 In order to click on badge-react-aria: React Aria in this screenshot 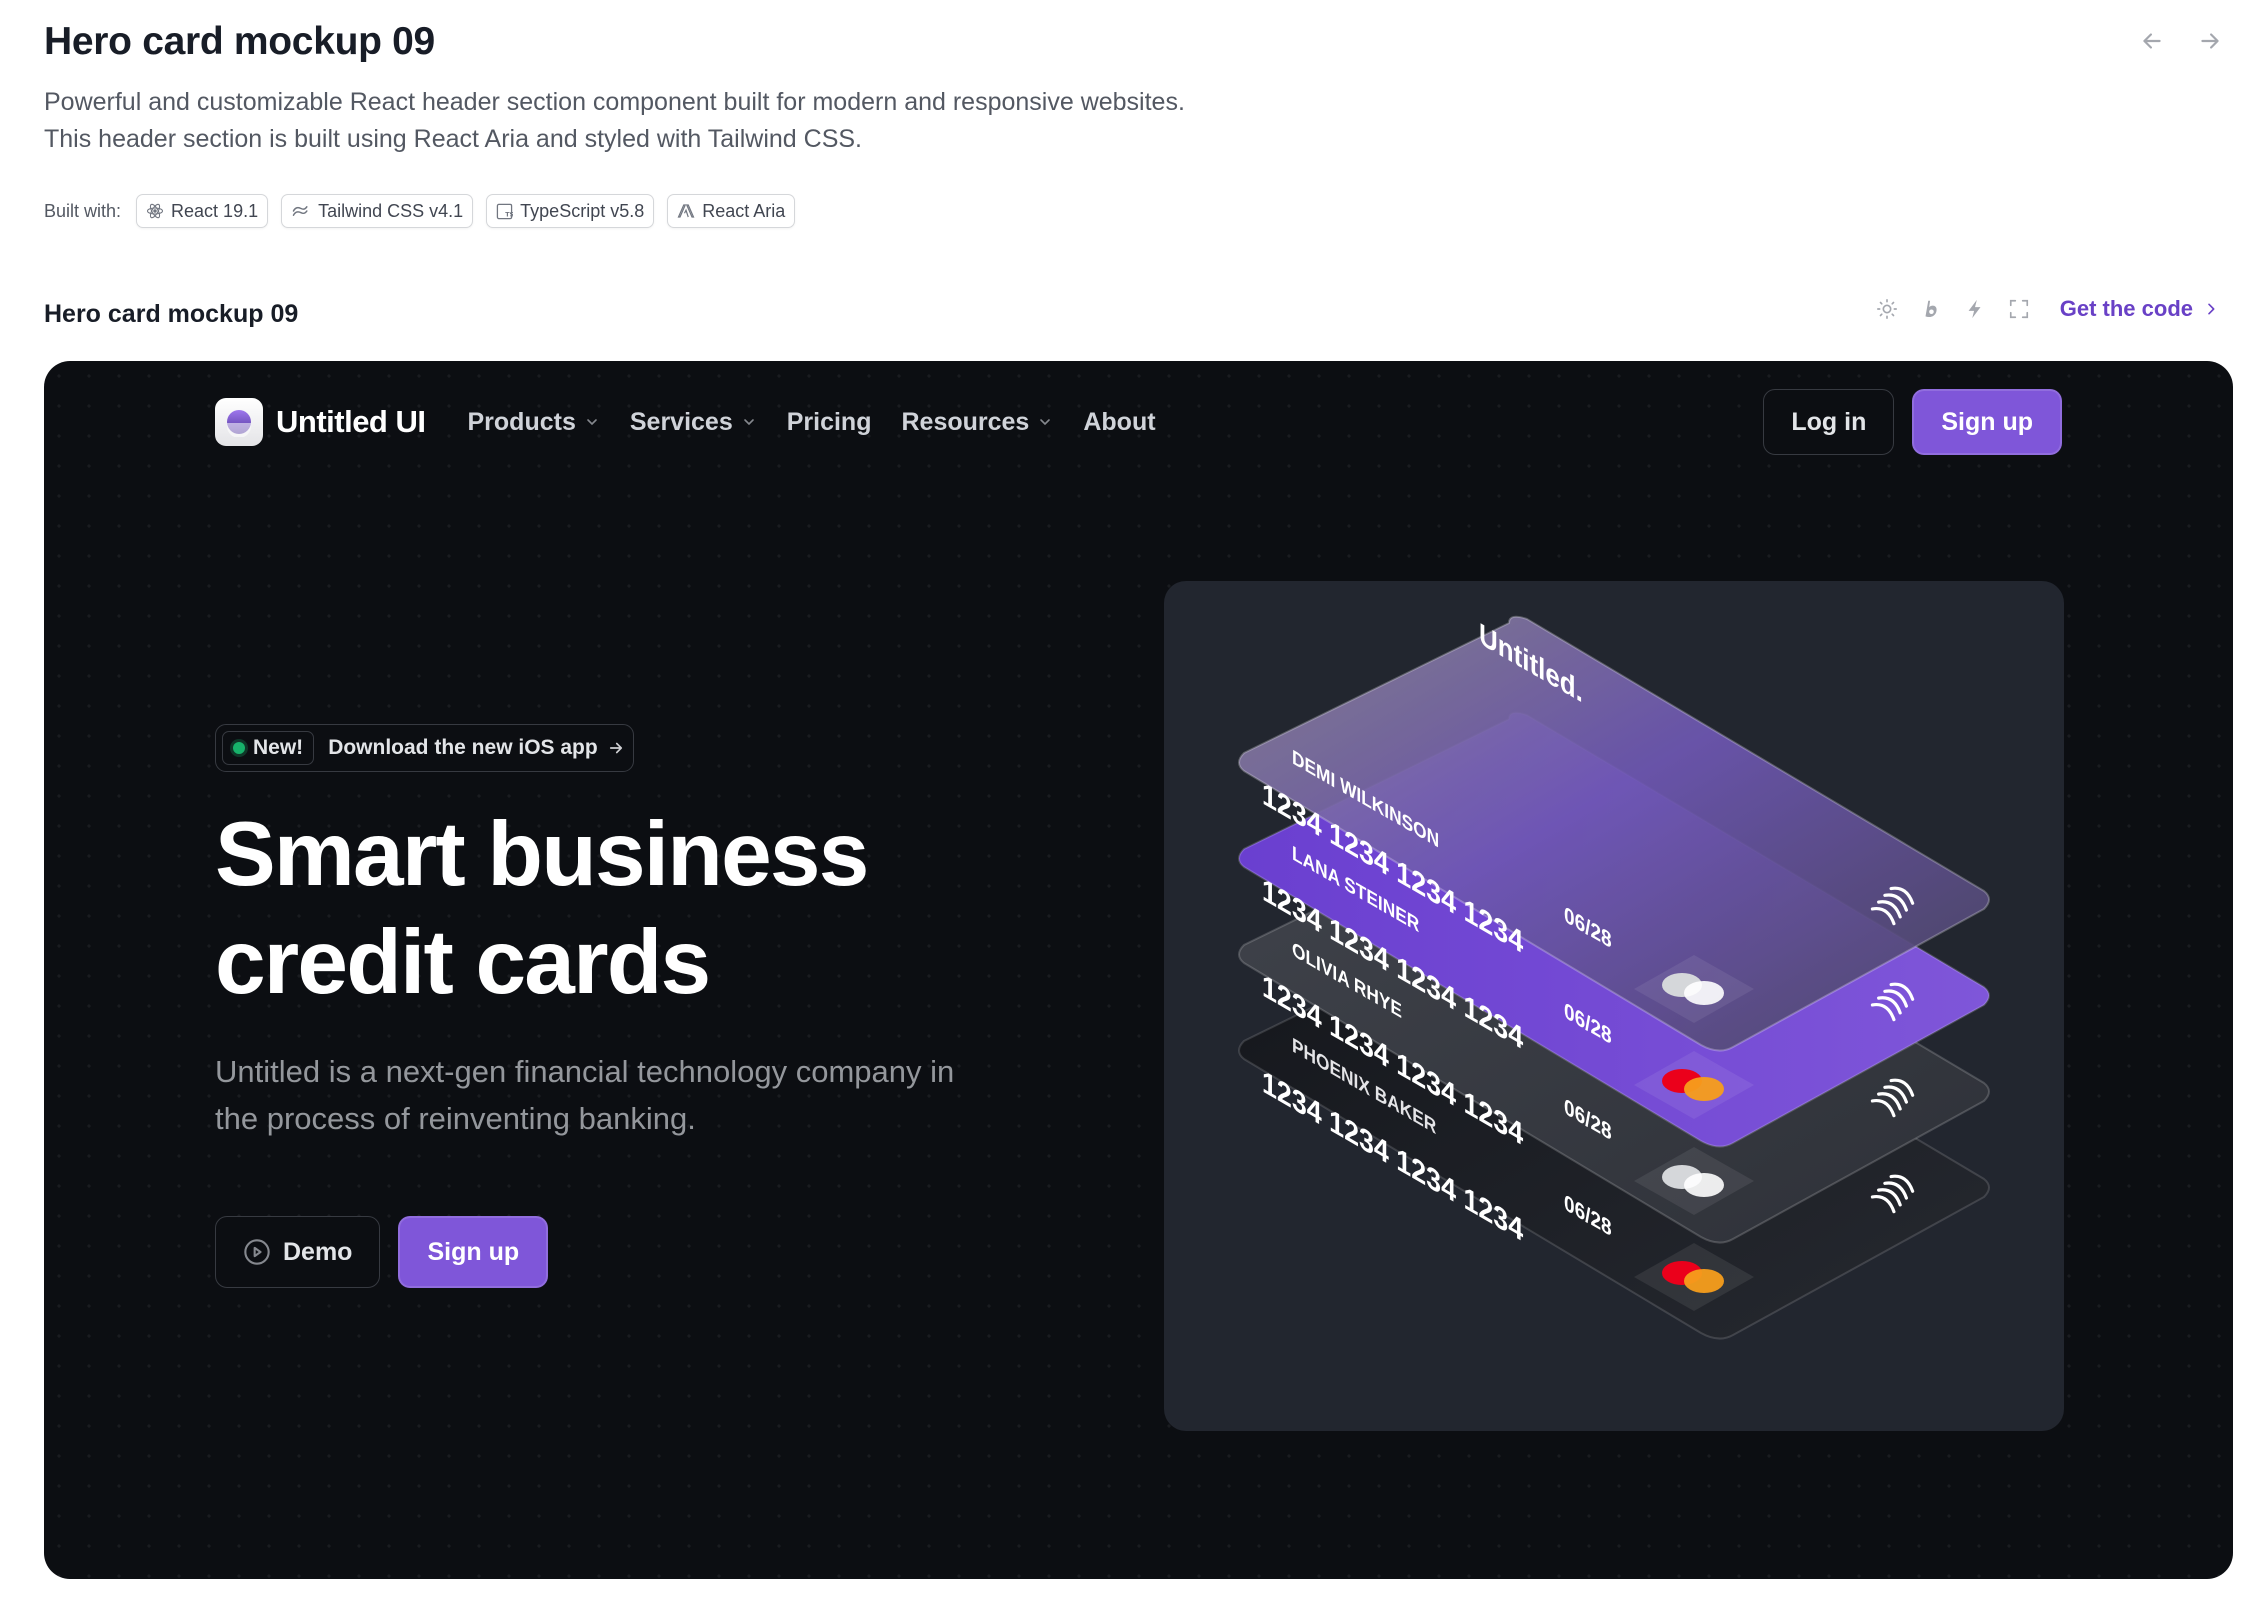, I will do `click(731, 211)`.